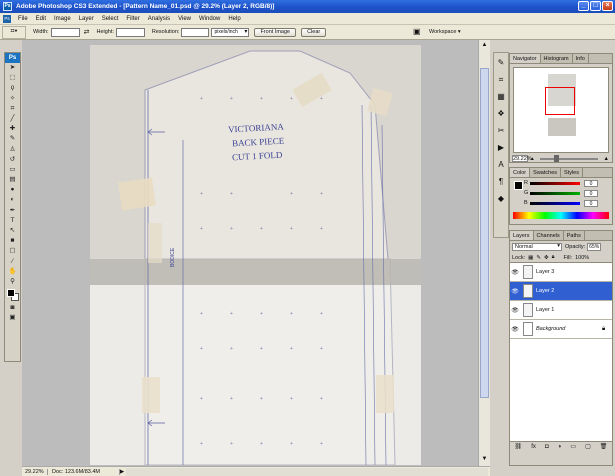 The width and height of the screenshot is (615, 476). What do you see at coordinates (501, 182) in the screenshot?
I see `character-panel-icon: ¶` at bounding box center [501, 182].